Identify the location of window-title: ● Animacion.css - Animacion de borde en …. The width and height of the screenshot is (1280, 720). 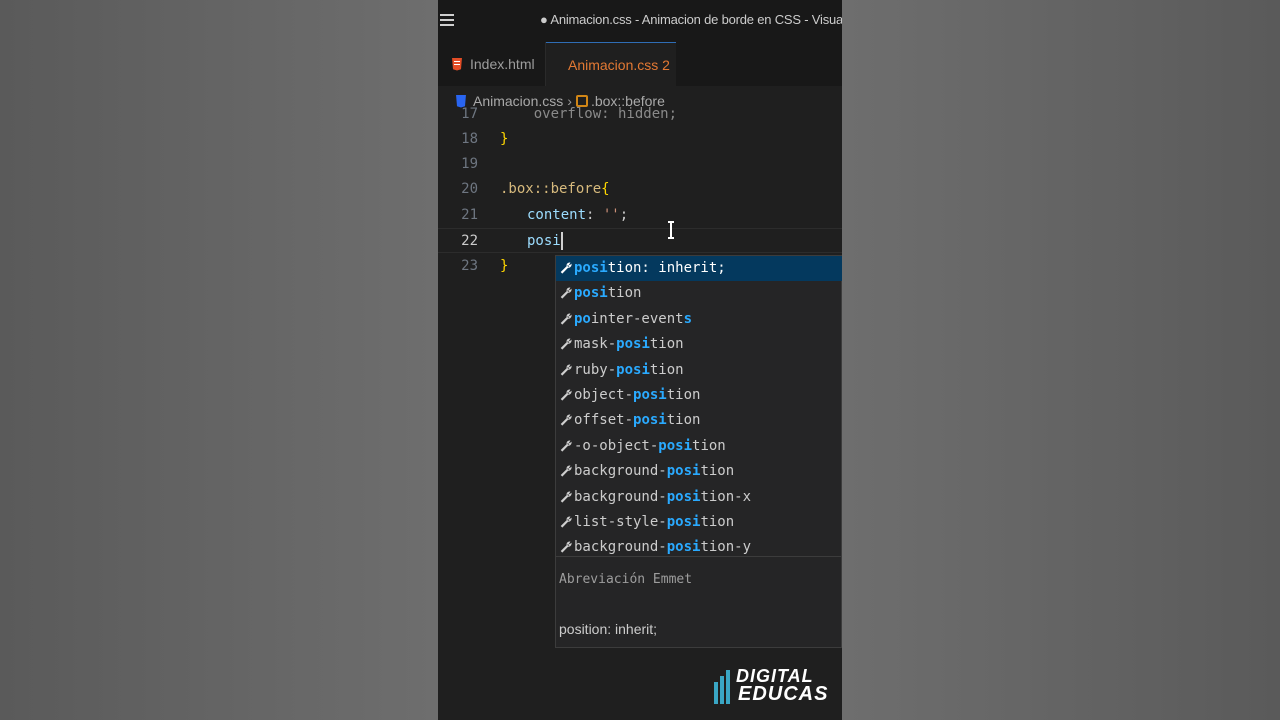
(691, 19).